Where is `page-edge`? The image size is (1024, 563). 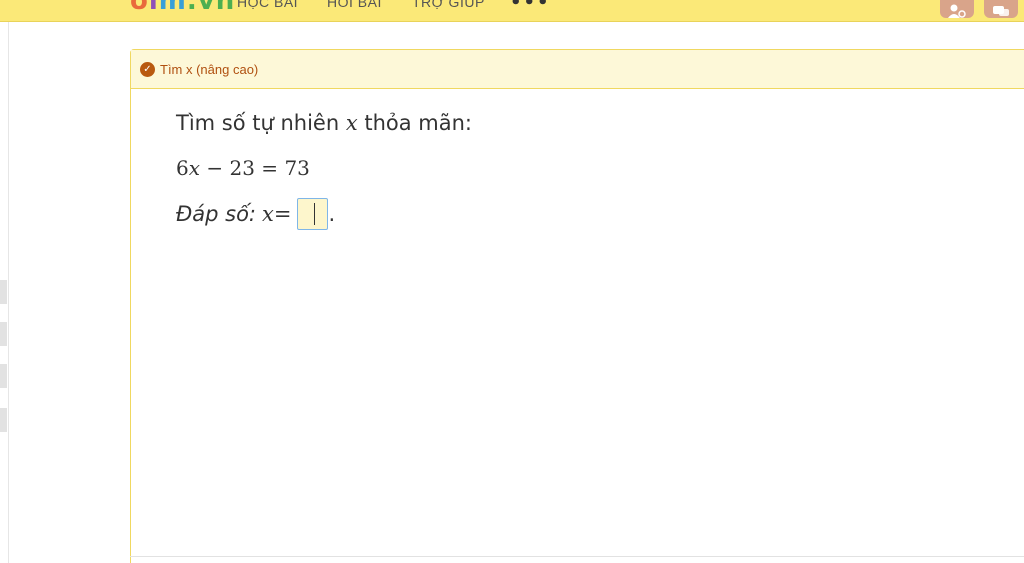
page-edge is located at coordinates (8, 292).